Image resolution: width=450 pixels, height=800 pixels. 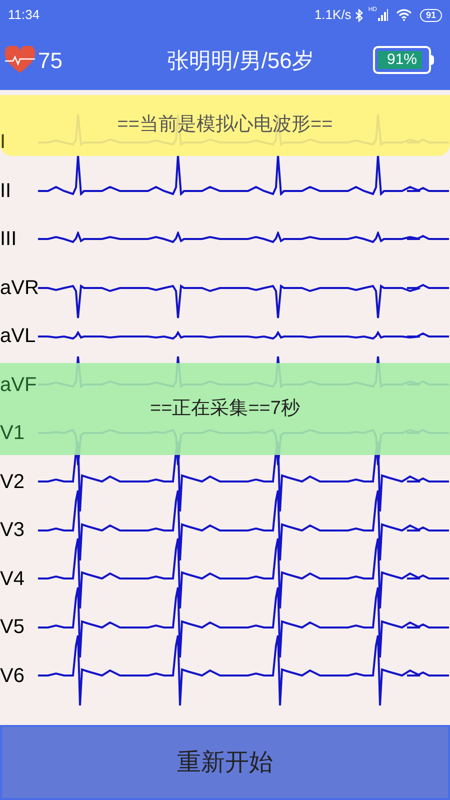 What do you see at coordinates (20, 60) in the screenshot?
I see `heart-rate-icon` at bounding box center [20, 60].